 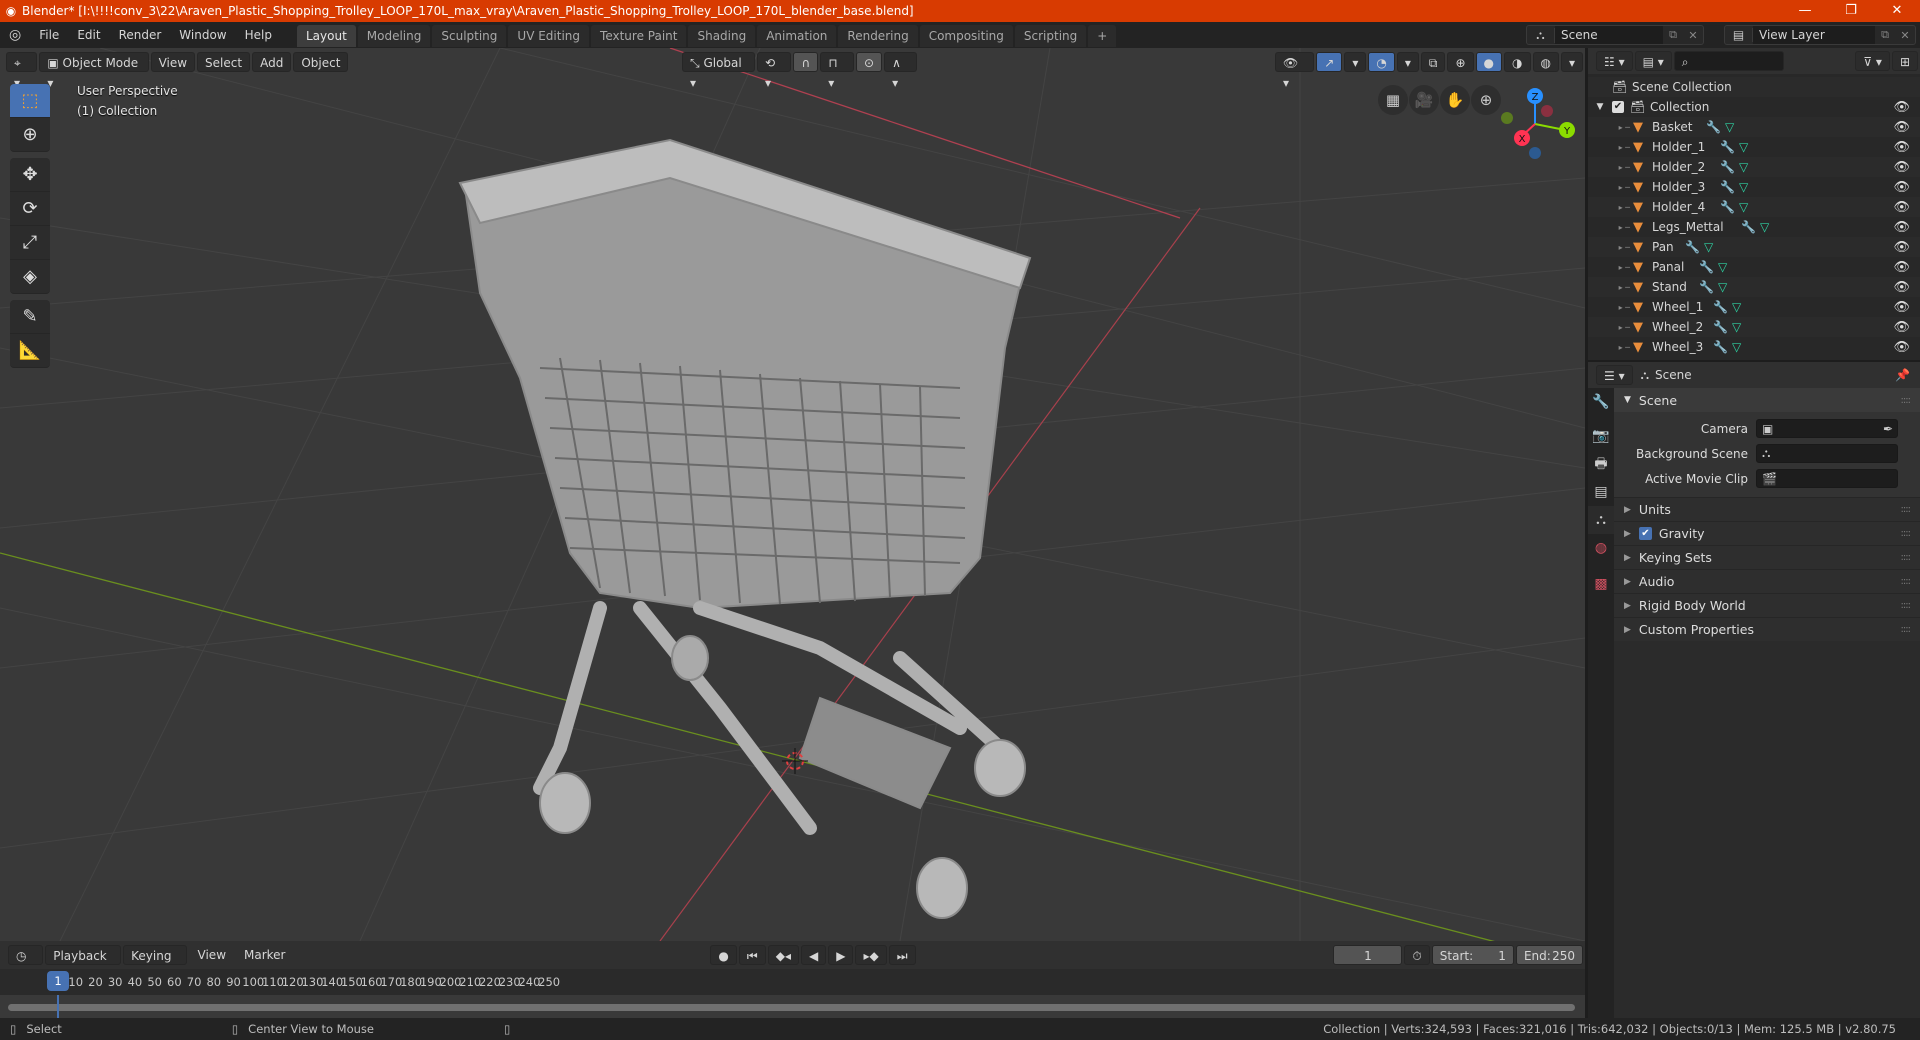 What do you see at coordinates (1754, 247) in the screenshot?
I see `outliner-object-row: ▸ ─ ▼ Pan 🔧 ▽ 👁` at bounding box center [1754, 247].